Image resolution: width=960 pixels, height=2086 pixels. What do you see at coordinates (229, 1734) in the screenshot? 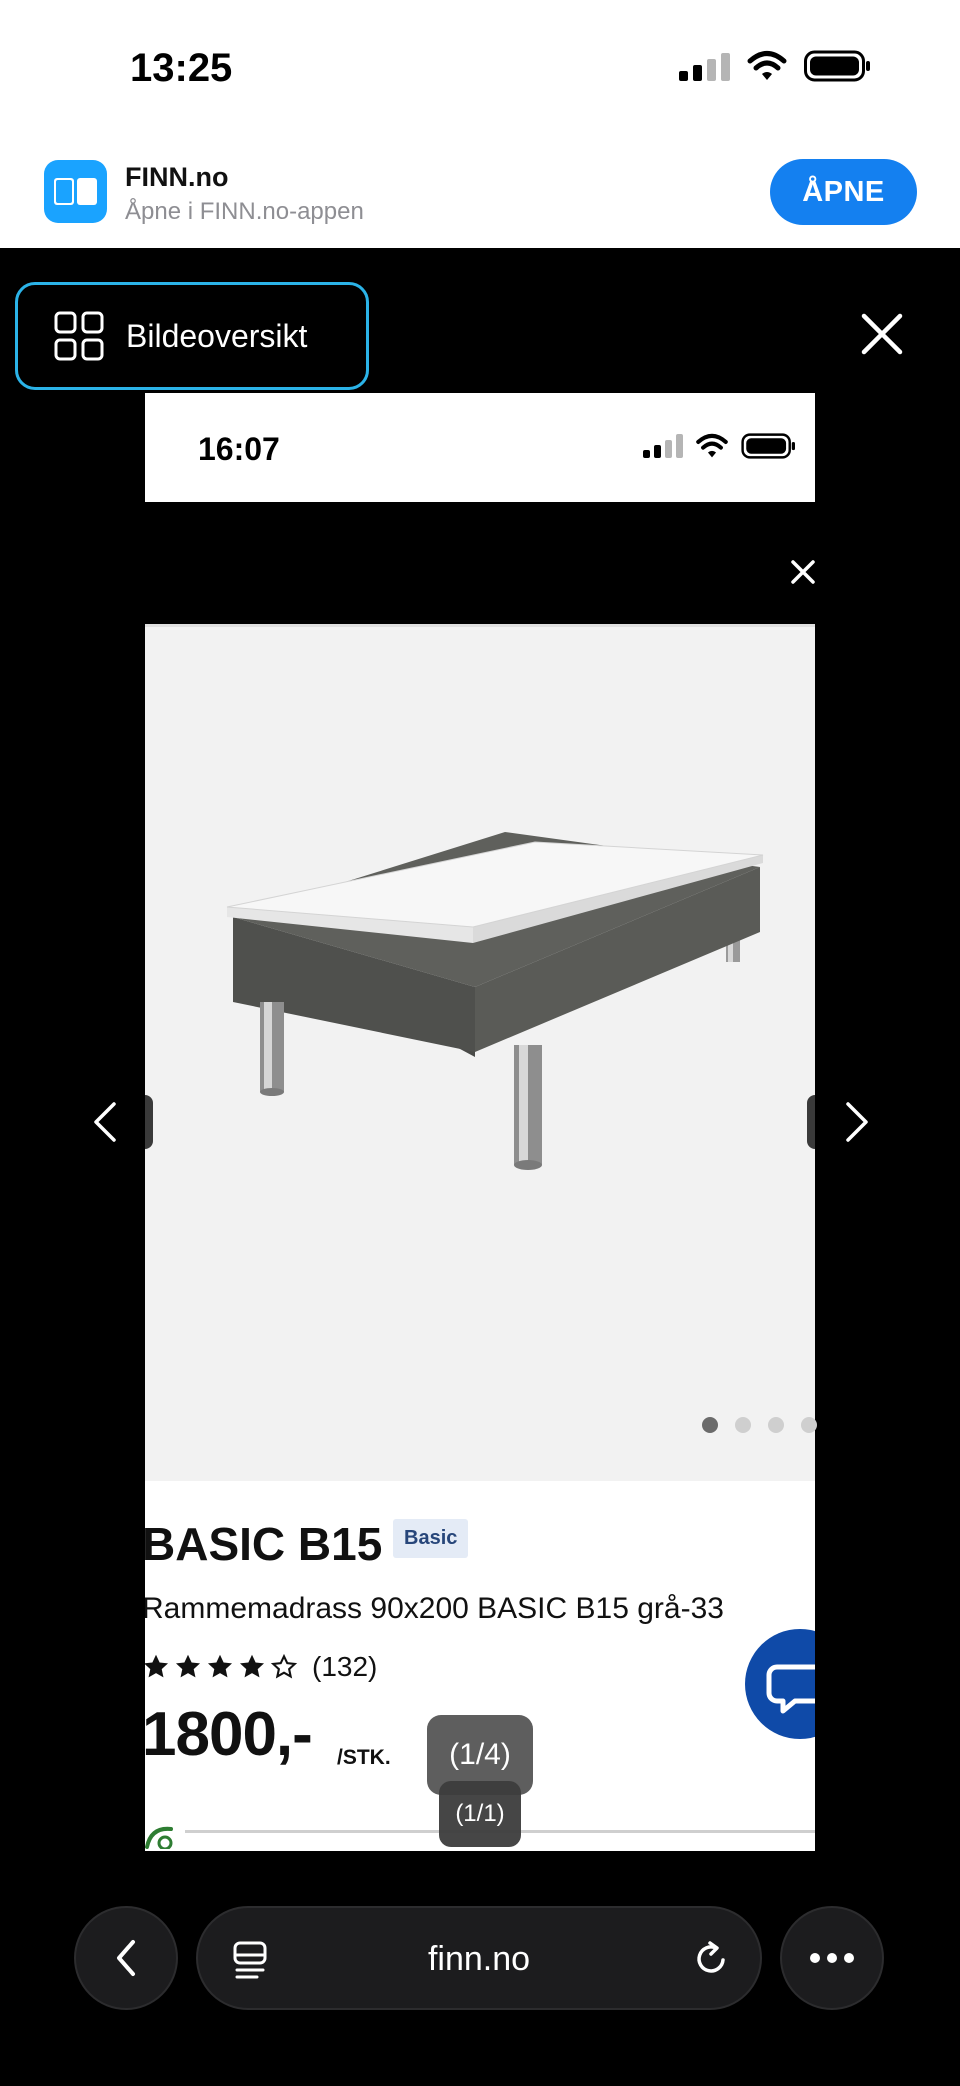
I see `product-price: 1800,-` at bounding box center [229, 1734].